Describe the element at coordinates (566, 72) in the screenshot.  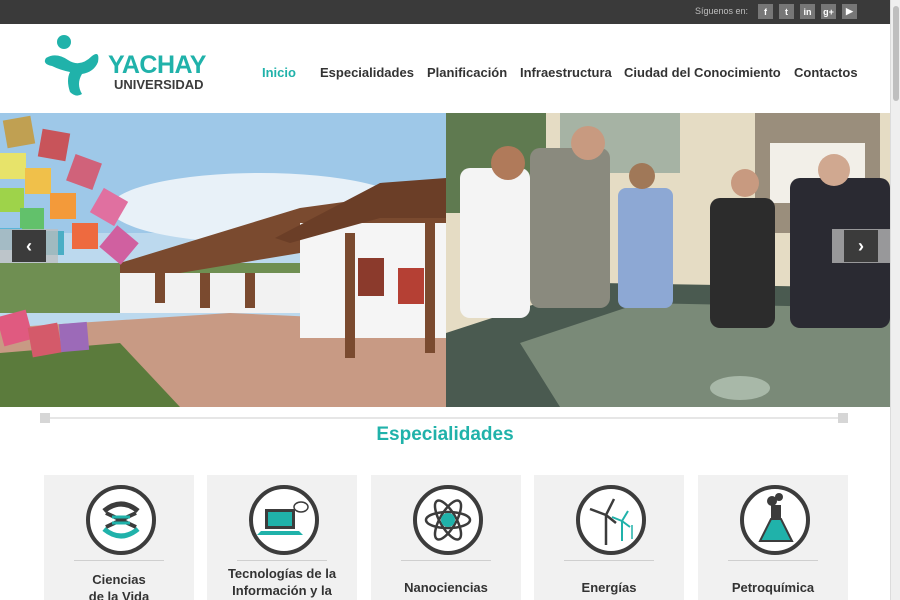
I see `nav-item-infraestructura: Infraestructura` at that location.